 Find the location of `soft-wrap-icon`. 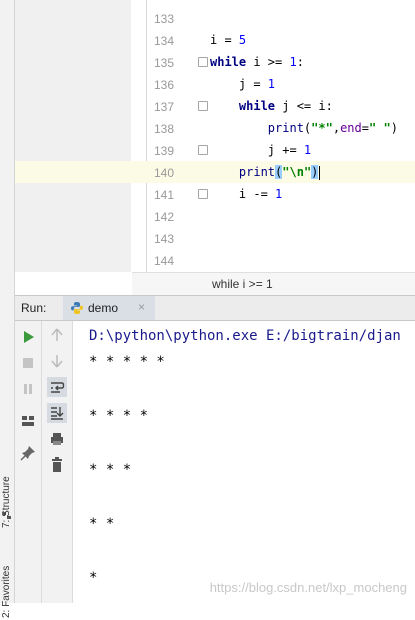

soft-wrap-icon is located at coordinates (57, 387).